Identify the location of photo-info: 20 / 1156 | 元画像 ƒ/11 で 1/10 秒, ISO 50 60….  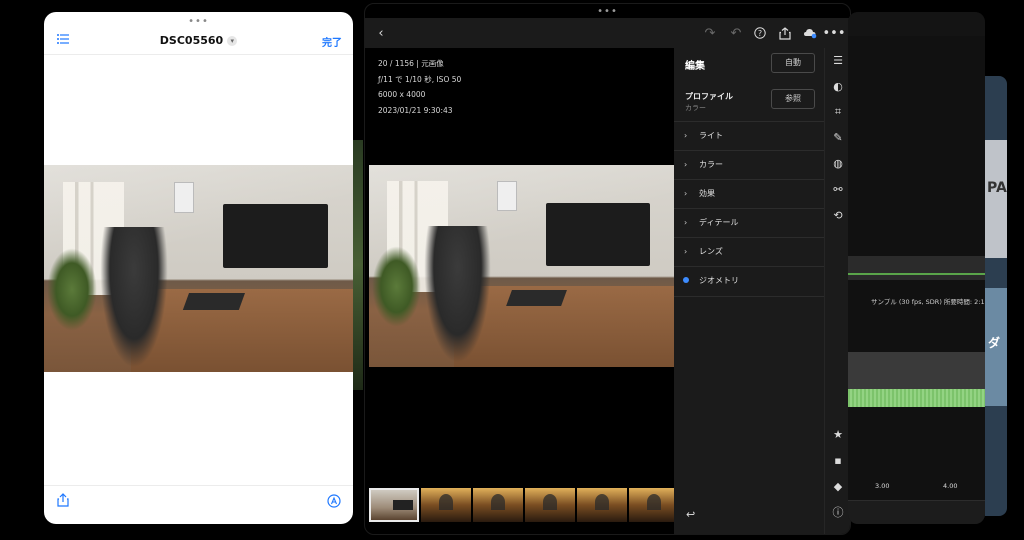
(419, 87).